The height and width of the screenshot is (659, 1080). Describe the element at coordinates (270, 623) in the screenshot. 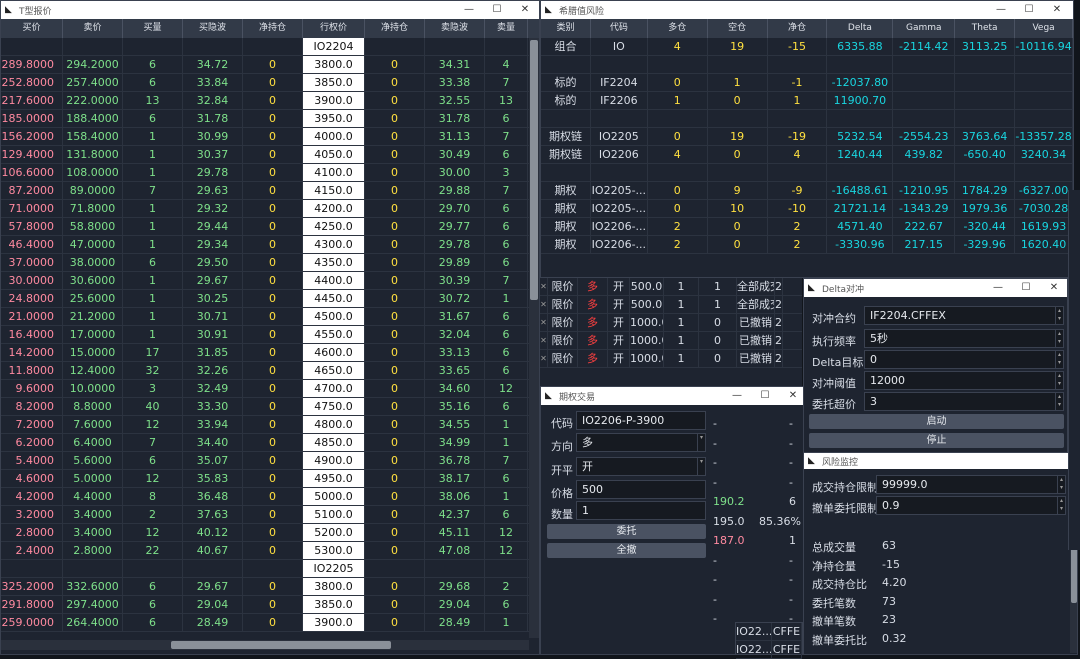

I see `quote-row: 259.0000 264.4000 6 28.49 0 3900.0 0 28.49 1` at that location.